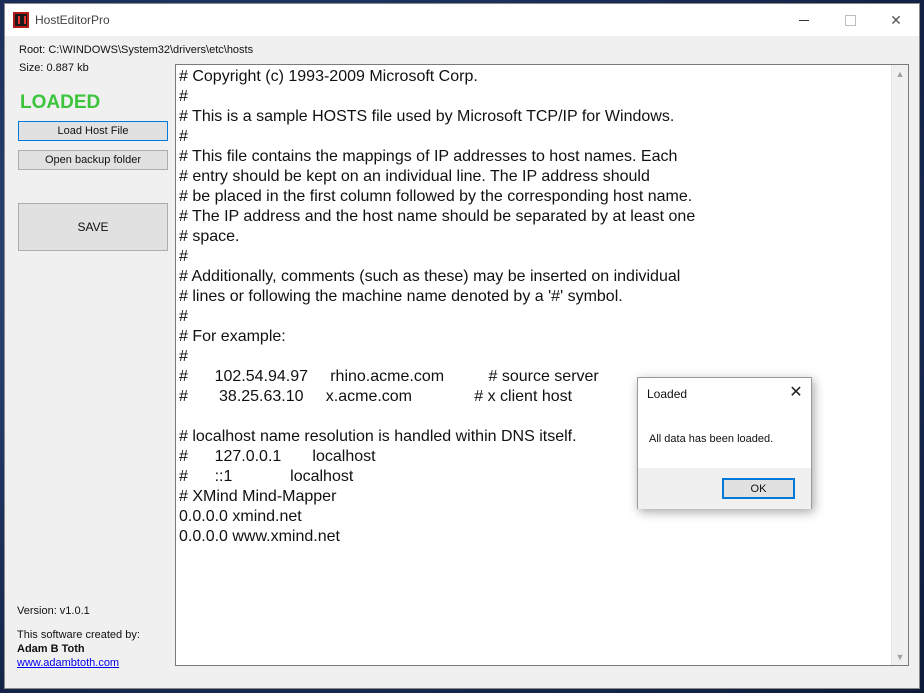 The width and height of the screenshot is (924, 693). Describe the element at coordinates (711, 439) in the screenshot. I see `dialog-message: All data has been loaded.` at that location.